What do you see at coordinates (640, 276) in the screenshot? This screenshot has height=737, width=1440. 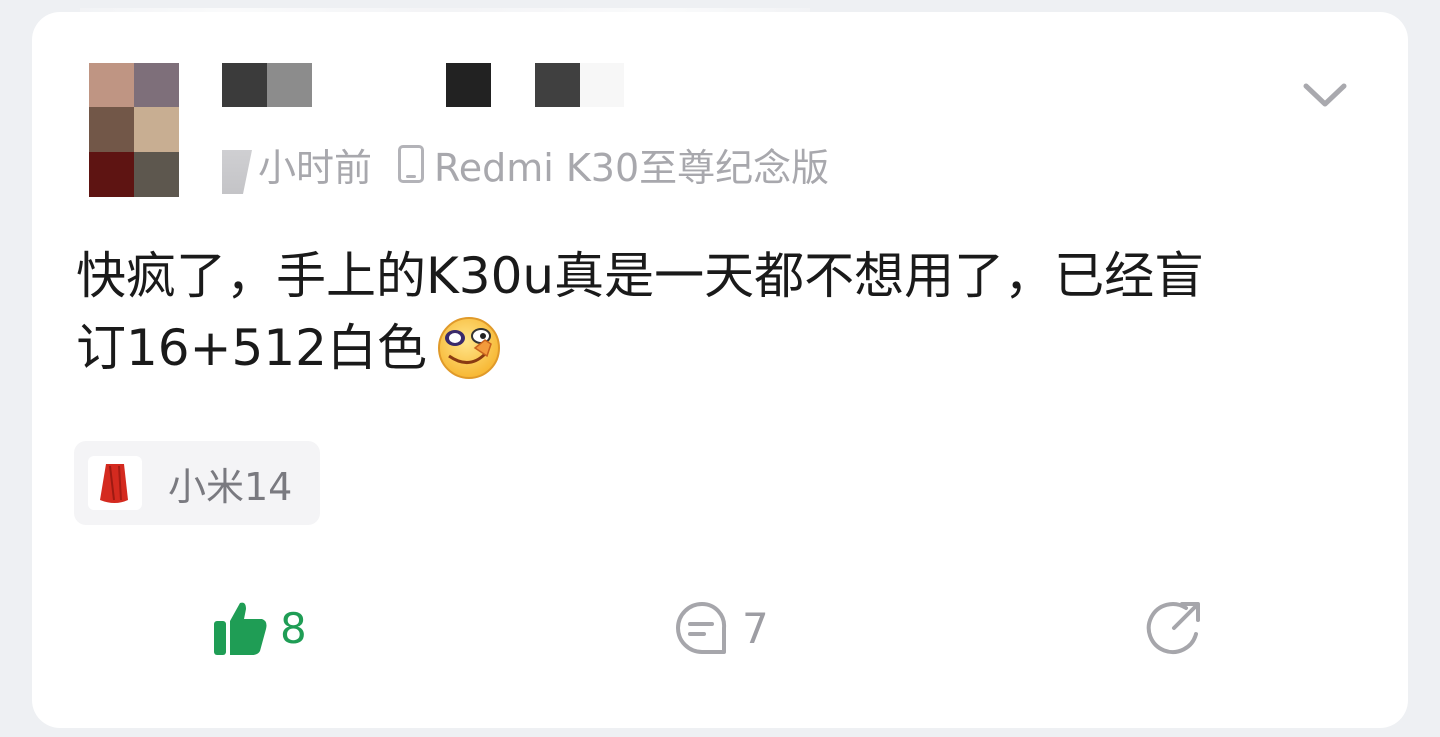 I see `post-text-line-1: 快疯了，手上的K30u真是一天都不想用了，已经盲` at bounding box center [640, 276].